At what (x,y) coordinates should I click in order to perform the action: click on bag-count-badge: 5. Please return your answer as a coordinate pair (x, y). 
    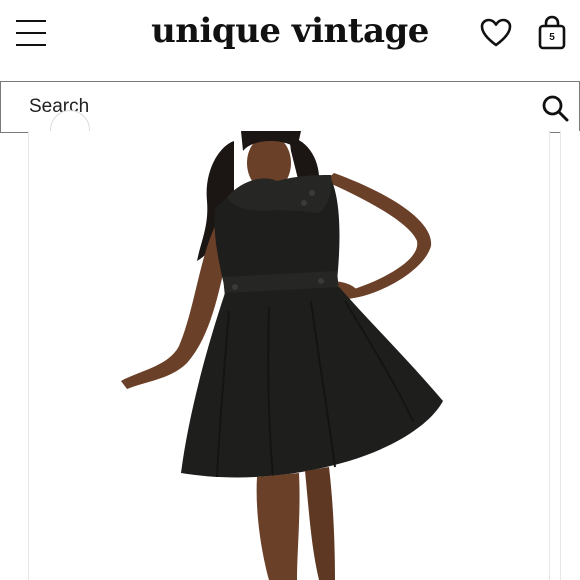
    Looking at the image, I should click on (552, 37).